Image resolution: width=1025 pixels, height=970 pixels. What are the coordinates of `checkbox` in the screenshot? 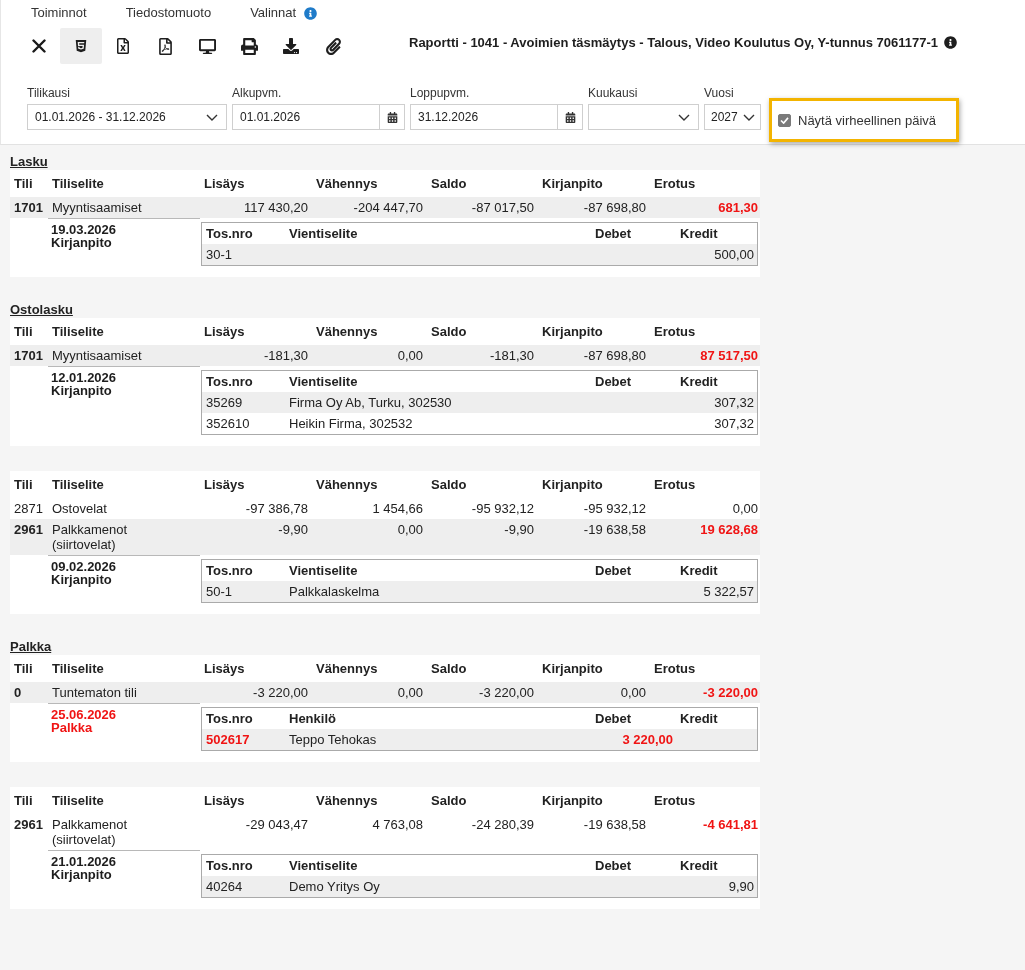 It's located at (784, 120).